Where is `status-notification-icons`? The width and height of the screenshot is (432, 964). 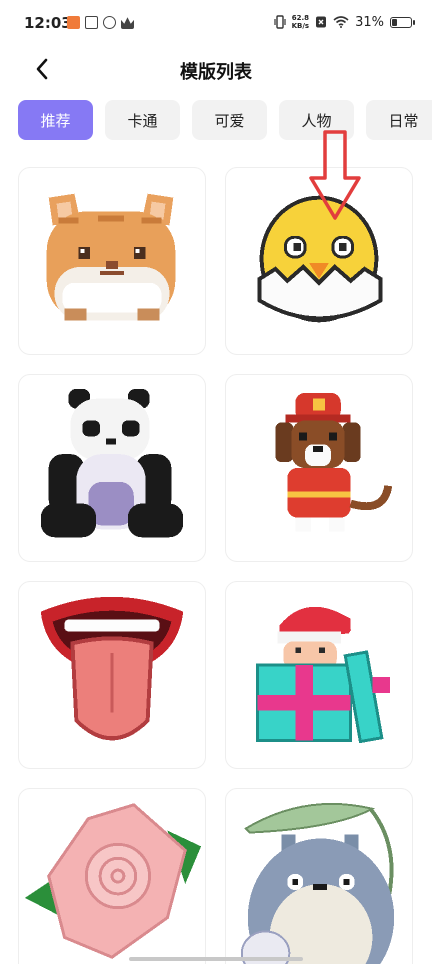 status-notification-icons is located at coordinates (100, 22).